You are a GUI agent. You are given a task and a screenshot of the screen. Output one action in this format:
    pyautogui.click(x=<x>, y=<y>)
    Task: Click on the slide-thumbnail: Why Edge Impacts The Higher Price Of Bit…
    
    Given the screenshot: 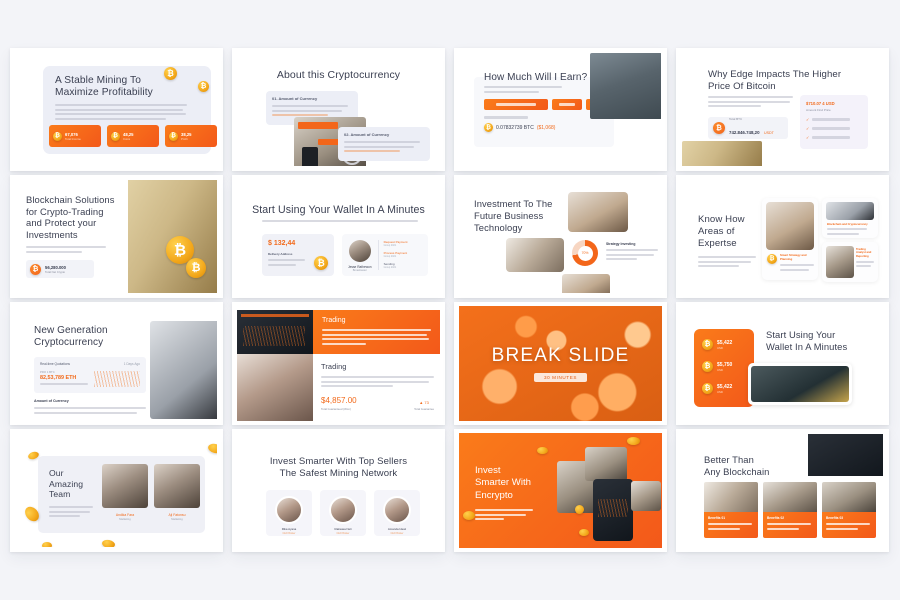 What is the action you would take?
    pyautogui.click(x=782, y=109)
    